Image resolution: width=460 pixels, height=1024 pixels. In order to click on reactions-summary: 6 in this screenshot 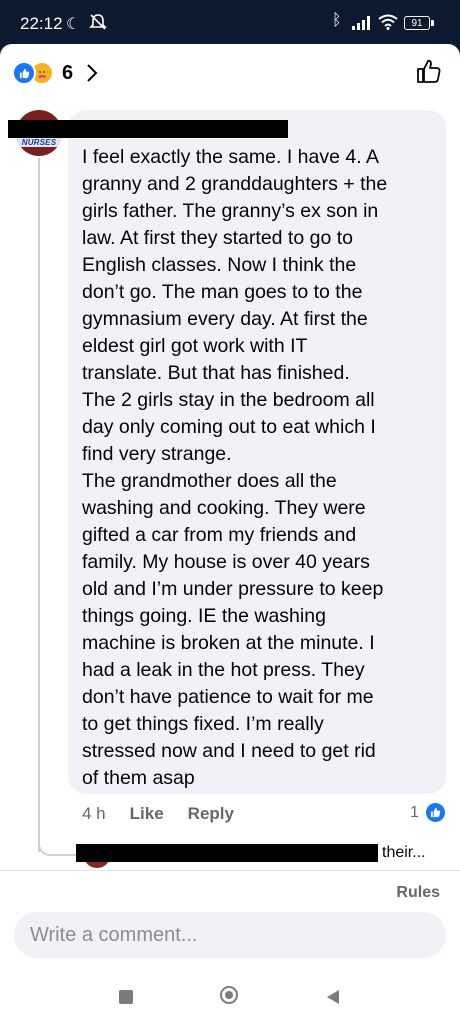, I will do `click(55, 73)`.